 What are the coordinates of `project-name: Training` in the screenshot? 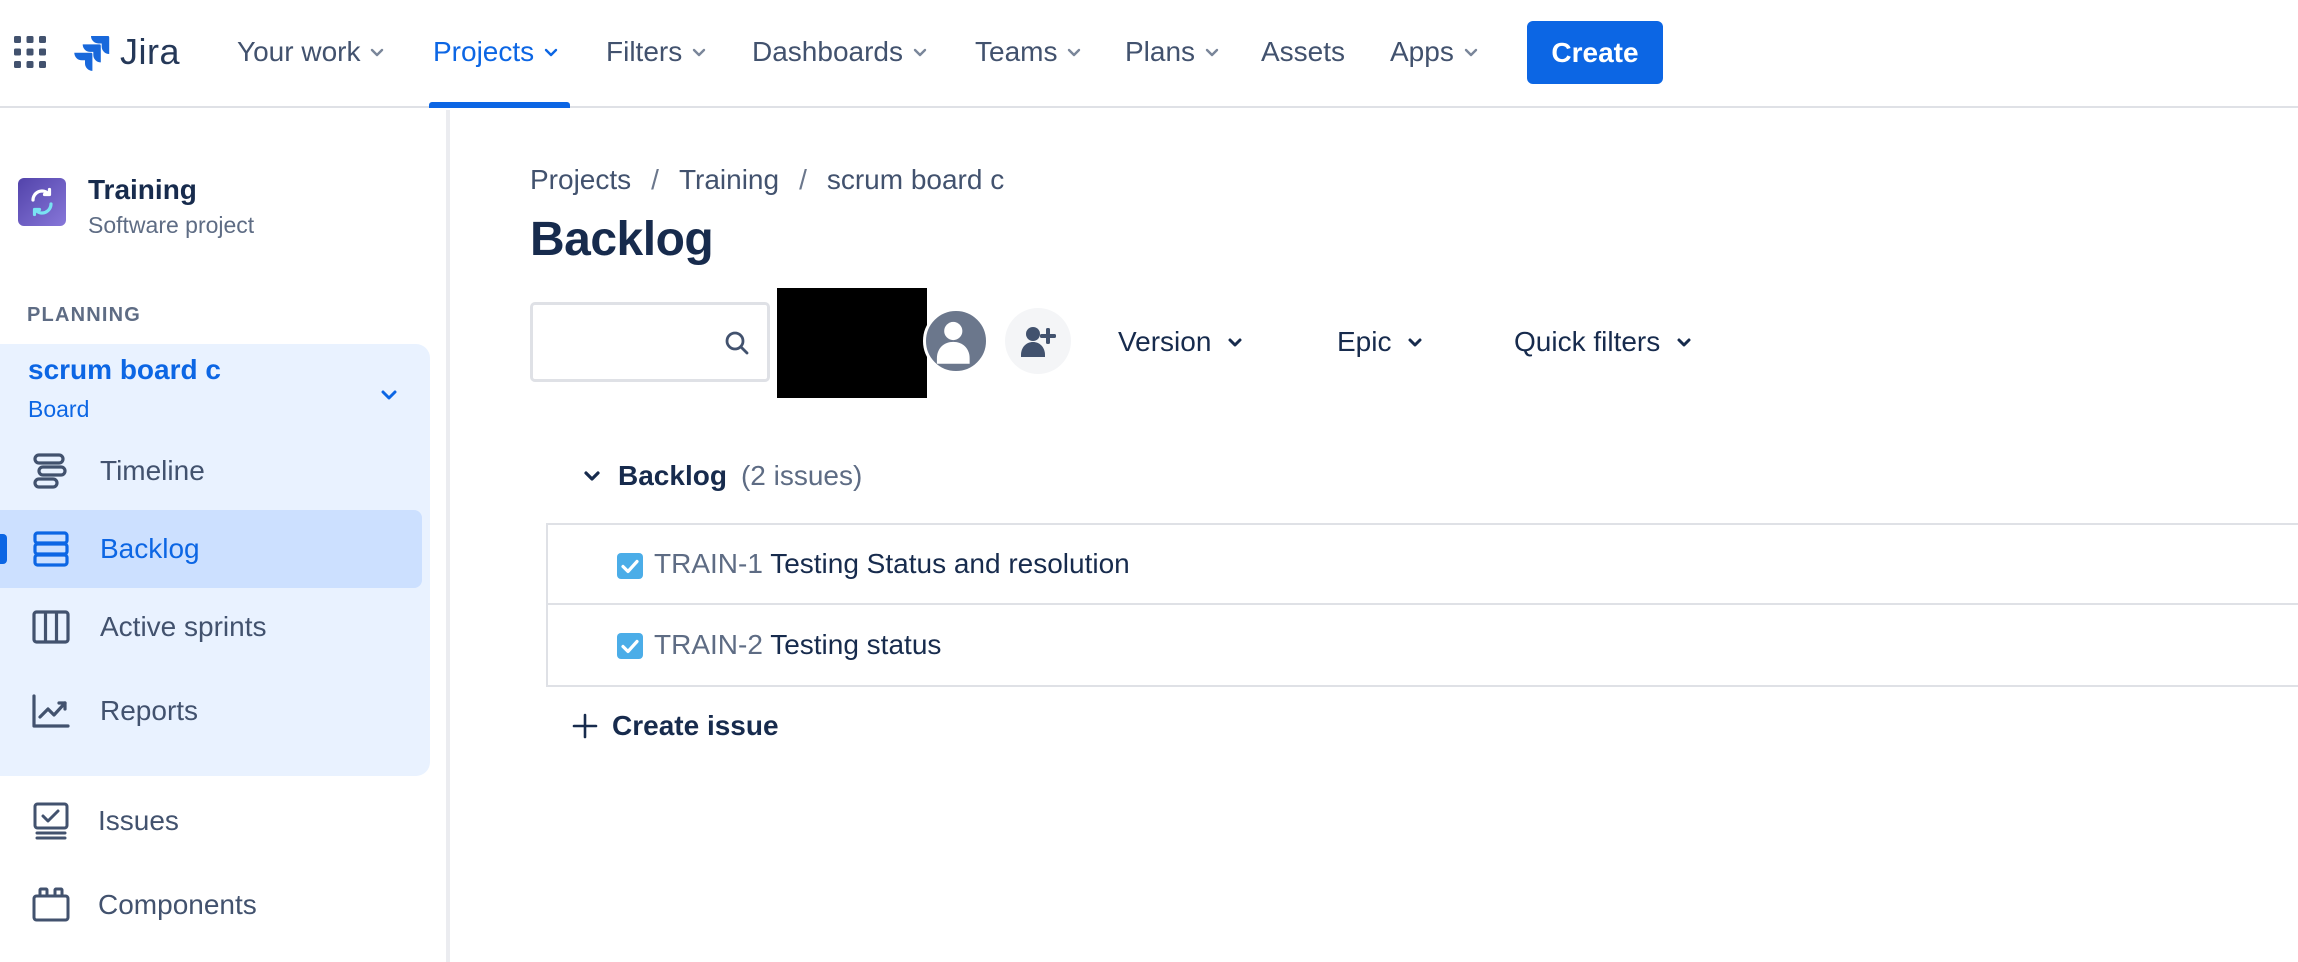 It's located at (142, 189).